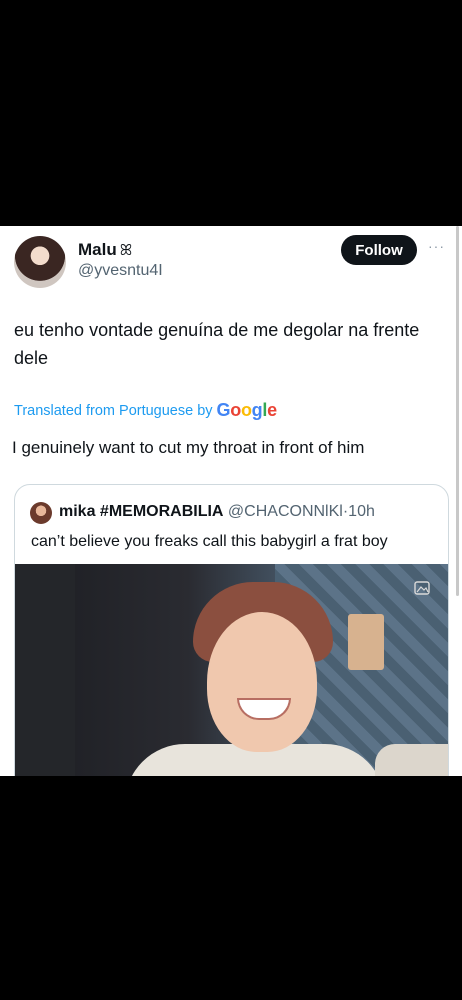 This screenshot has height=1000, width=462. Describe the element at coordinates (40, 262) in the screenshot. I see `avatar` at that location.